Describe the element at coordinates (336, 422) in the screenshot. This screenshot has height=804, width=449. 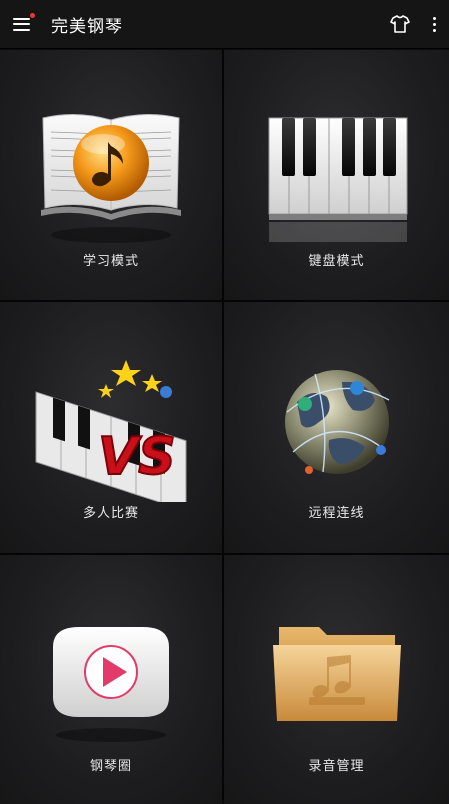
I see `globe-network-icon` at that location.